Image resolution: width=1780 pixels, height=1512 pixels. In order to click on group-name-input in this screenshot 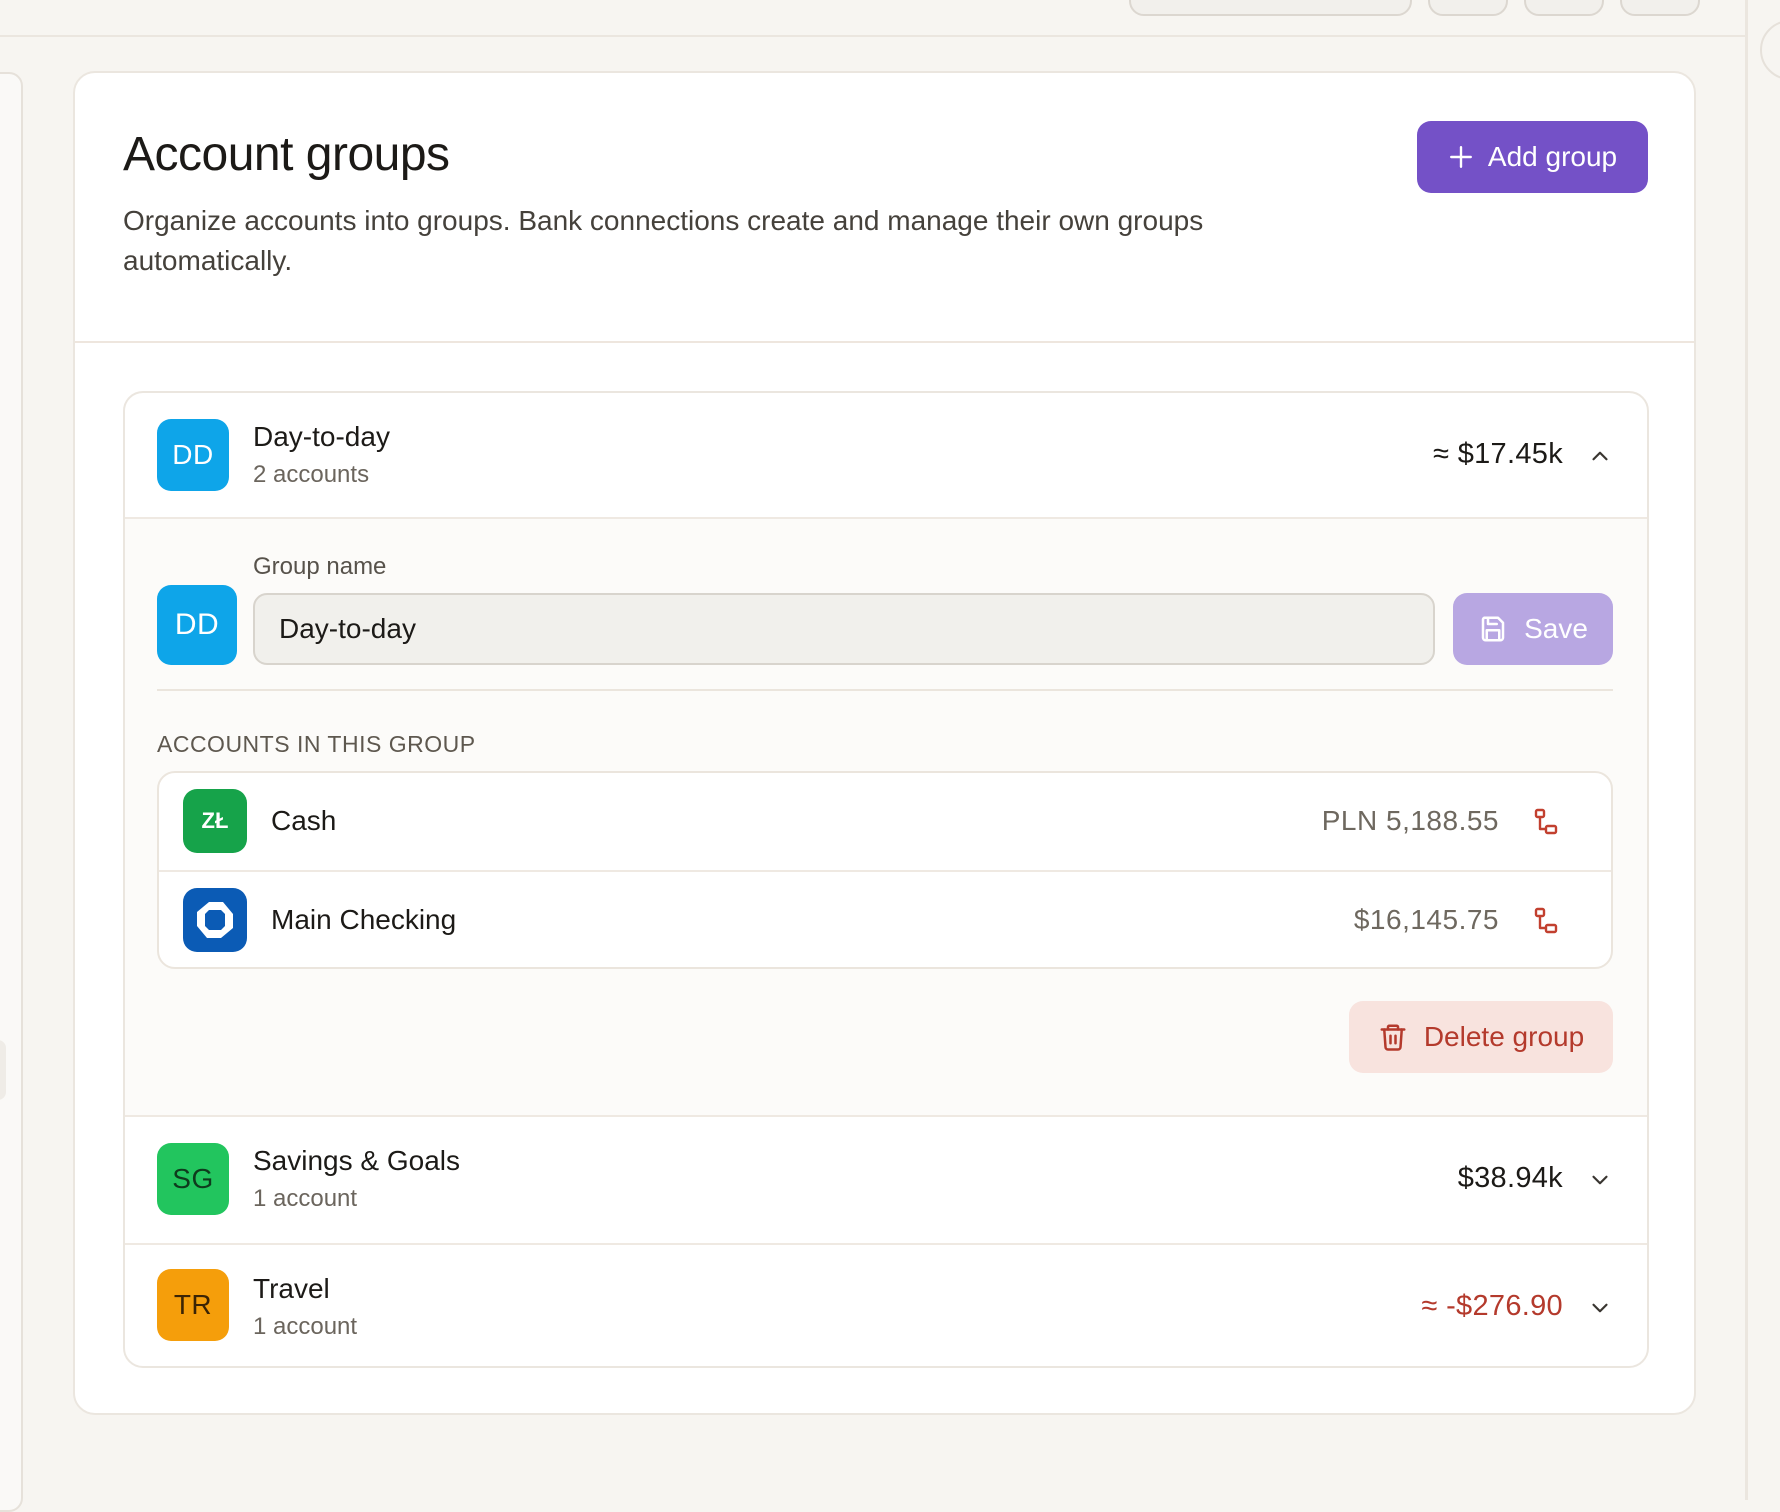, I will do `click(844, 629)`.